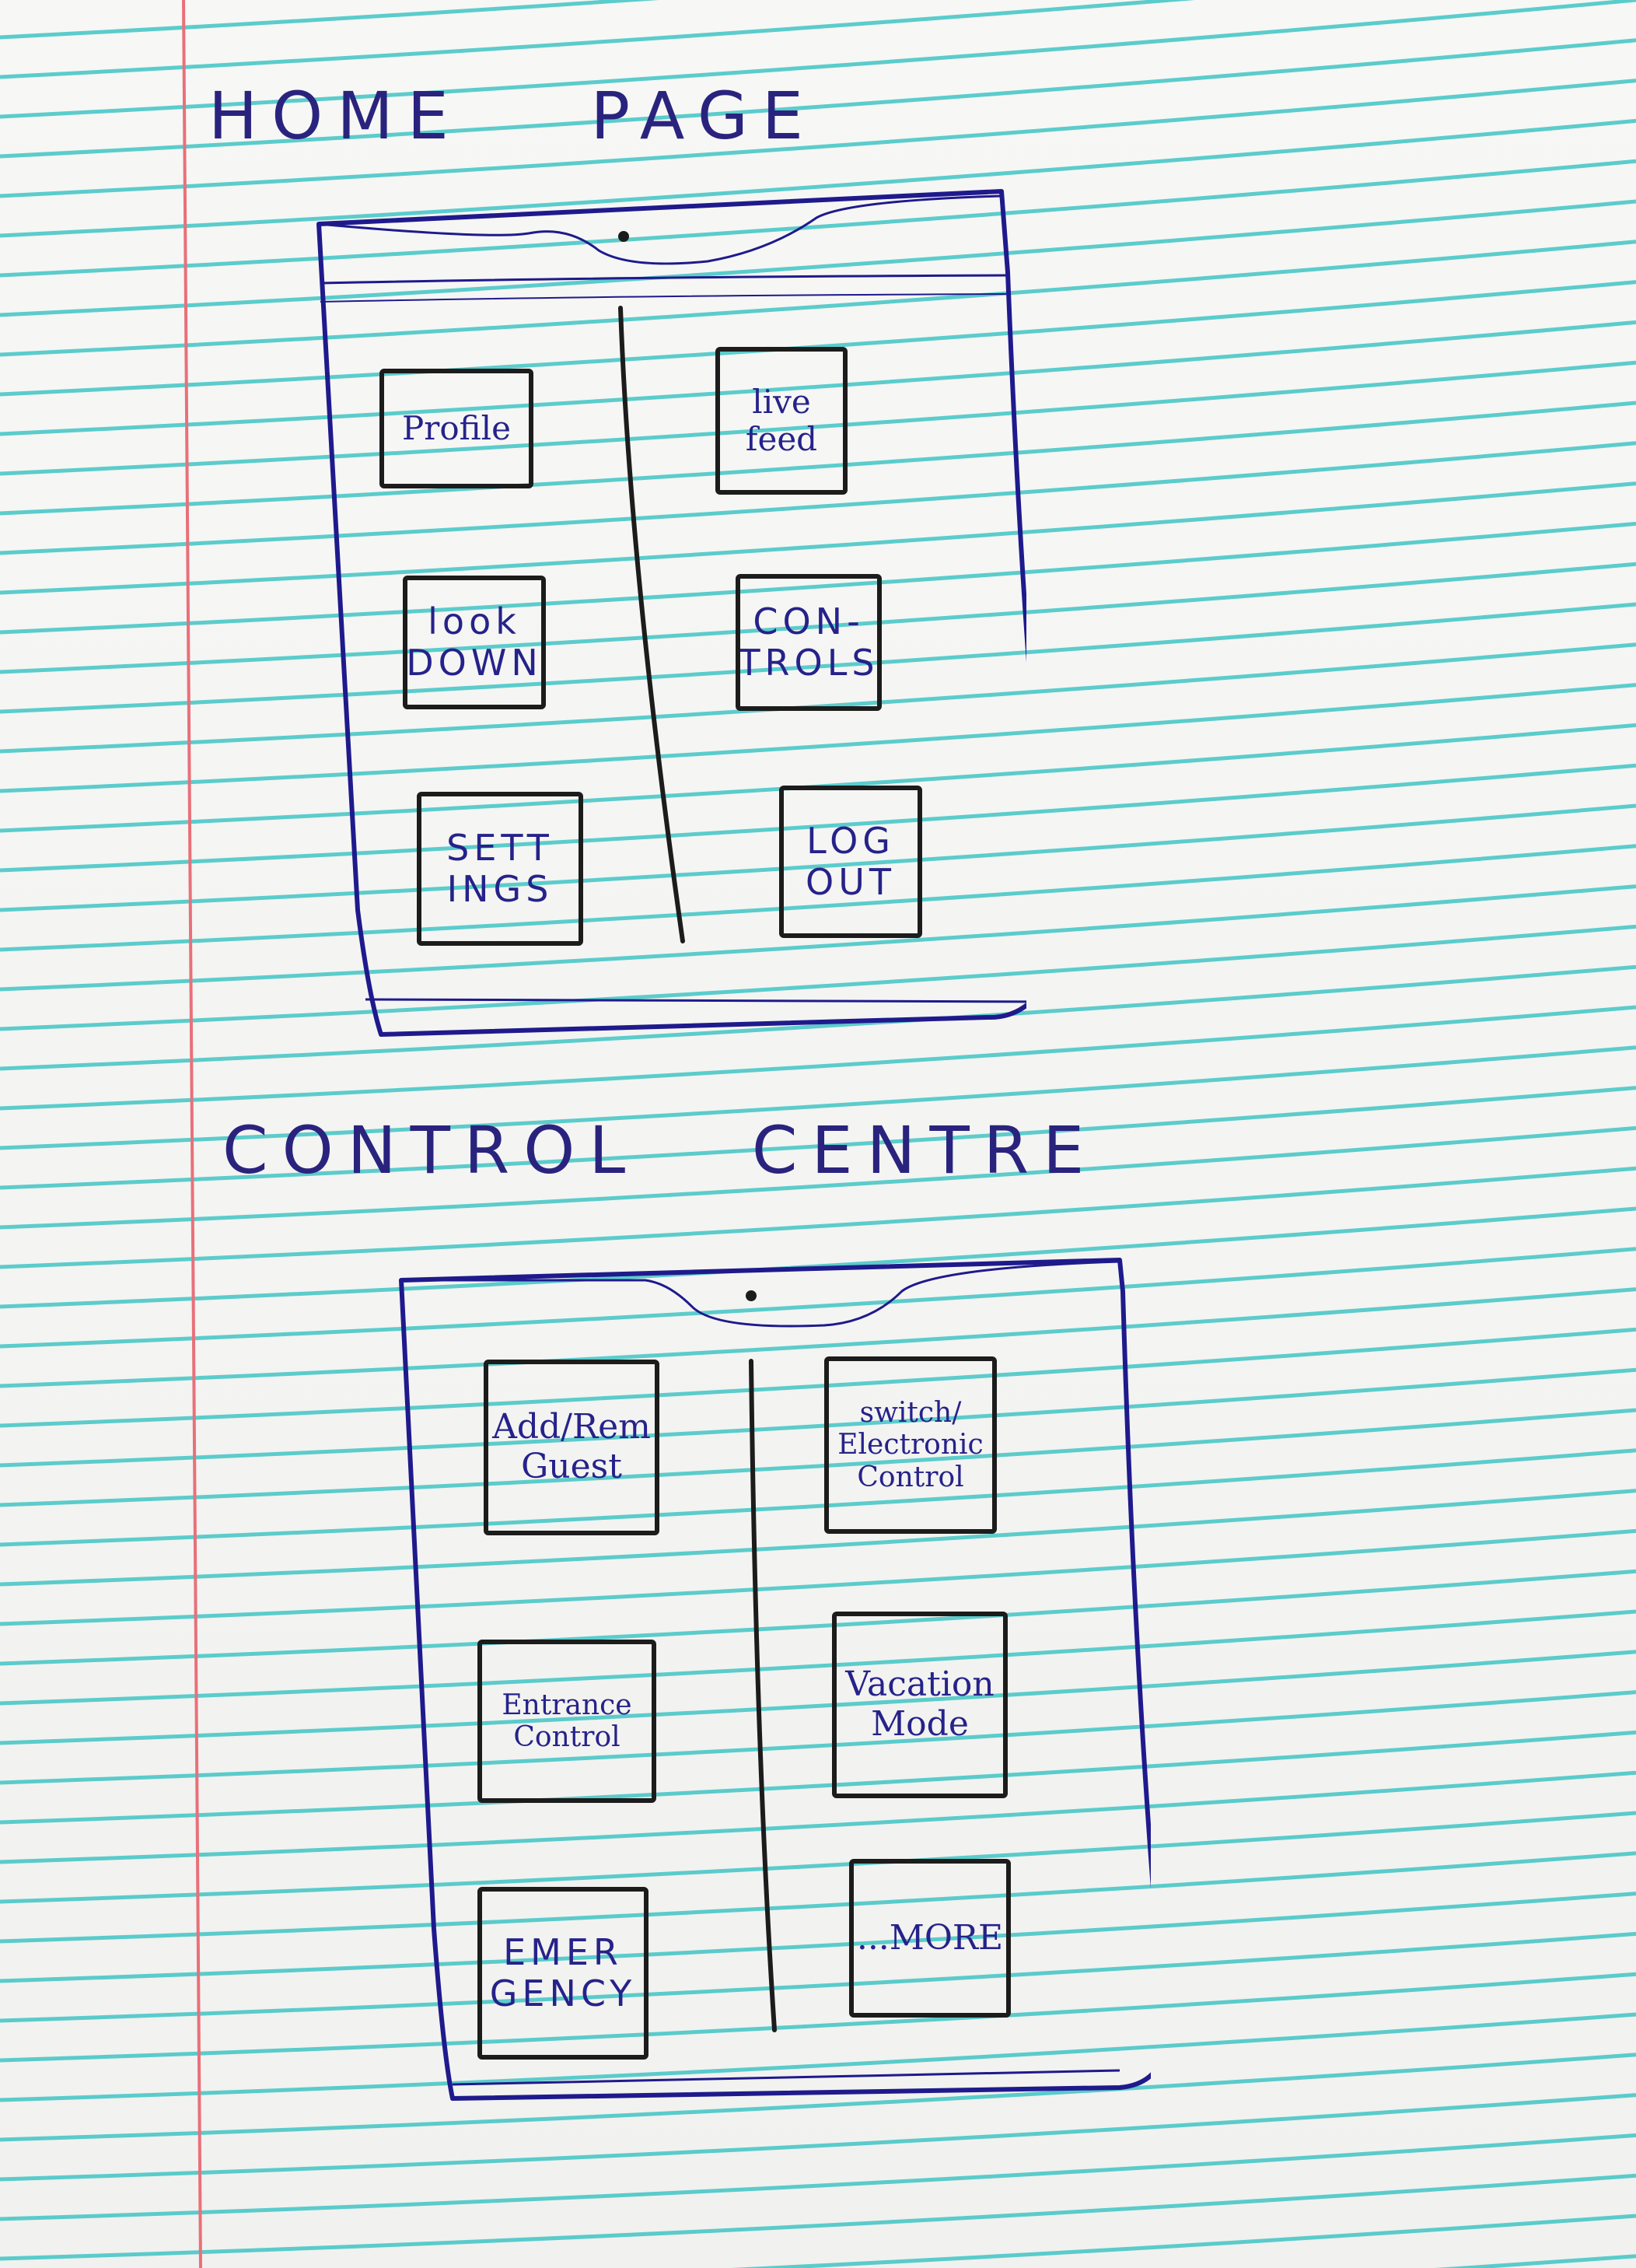 The height and width of the screenshot is (2268, 1636). What do you see at coordinates (920, 1684) in the screenshot?
I see `tile-label: Vacation` at bounding box center [920, 1684].